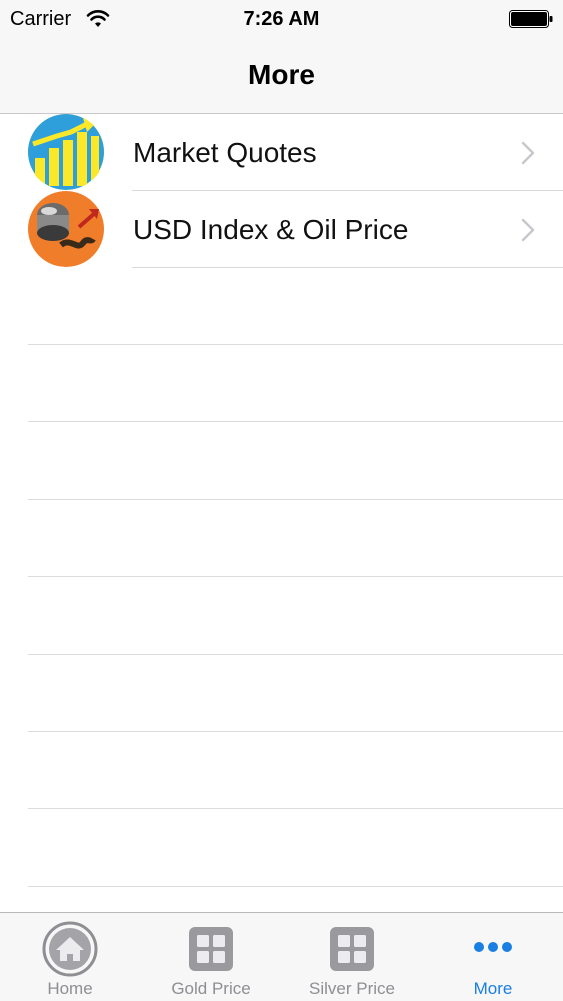  Describe the element at coordinates (211, 988) in the screenshot. I see `tab-label: Gold Price` at that location.